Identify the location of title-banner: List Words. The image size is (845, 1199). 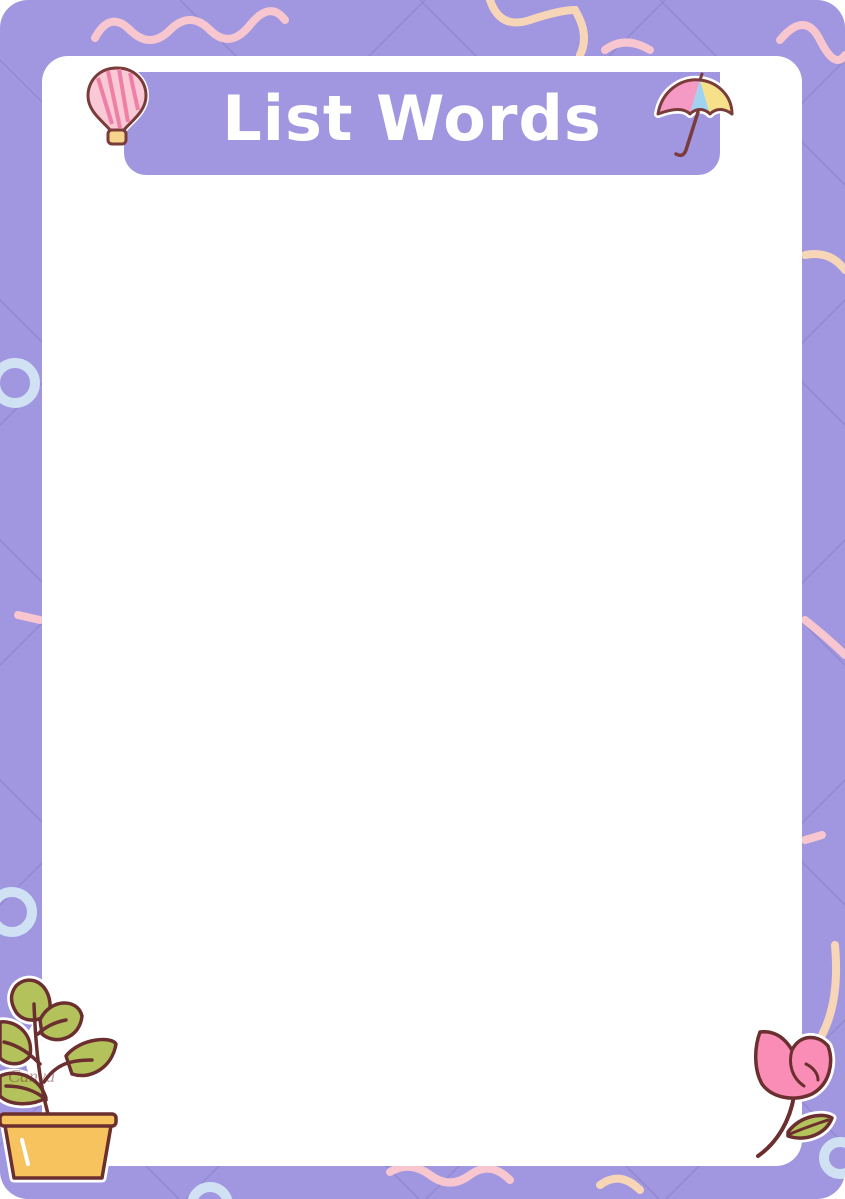
(422, 123).